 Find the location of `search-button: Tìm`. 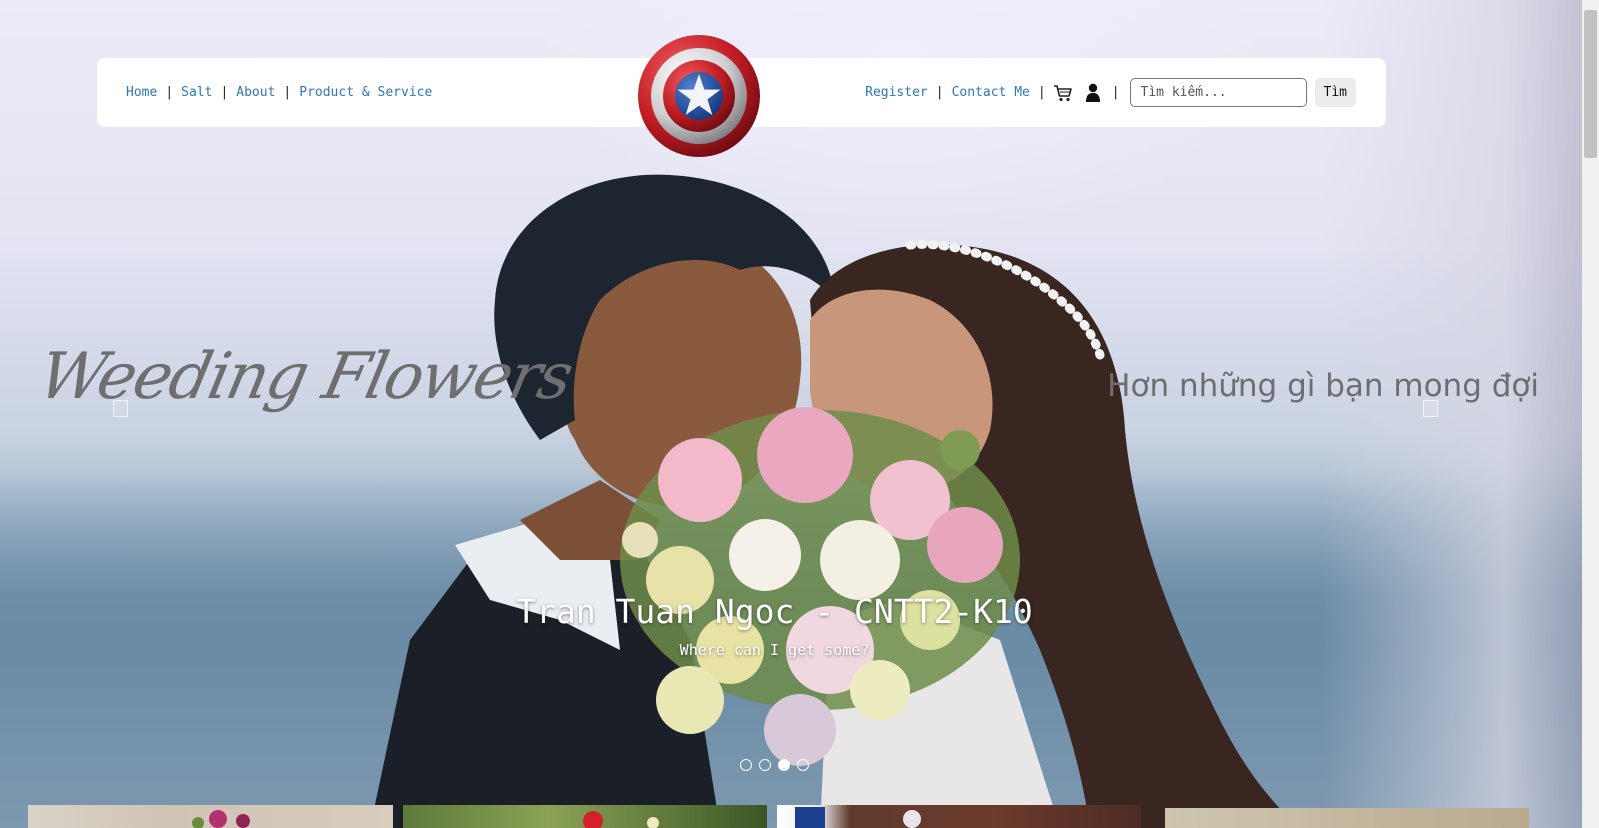

search-button: Tìm is located at coordinates (1335, 92).